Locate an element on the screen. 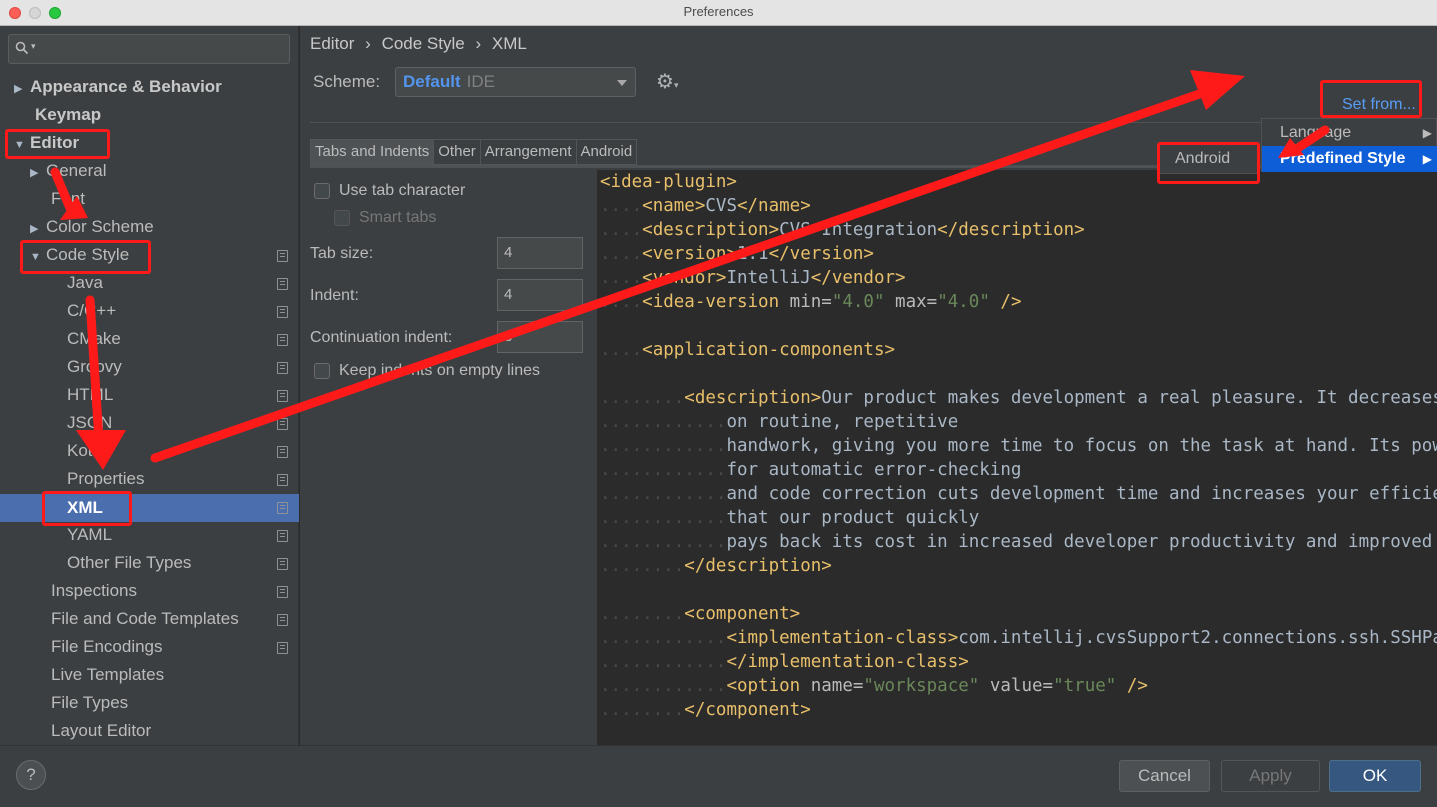 This screenshot has height=807, width=1437. tab-other: Other is located at coordinates (457, 152).